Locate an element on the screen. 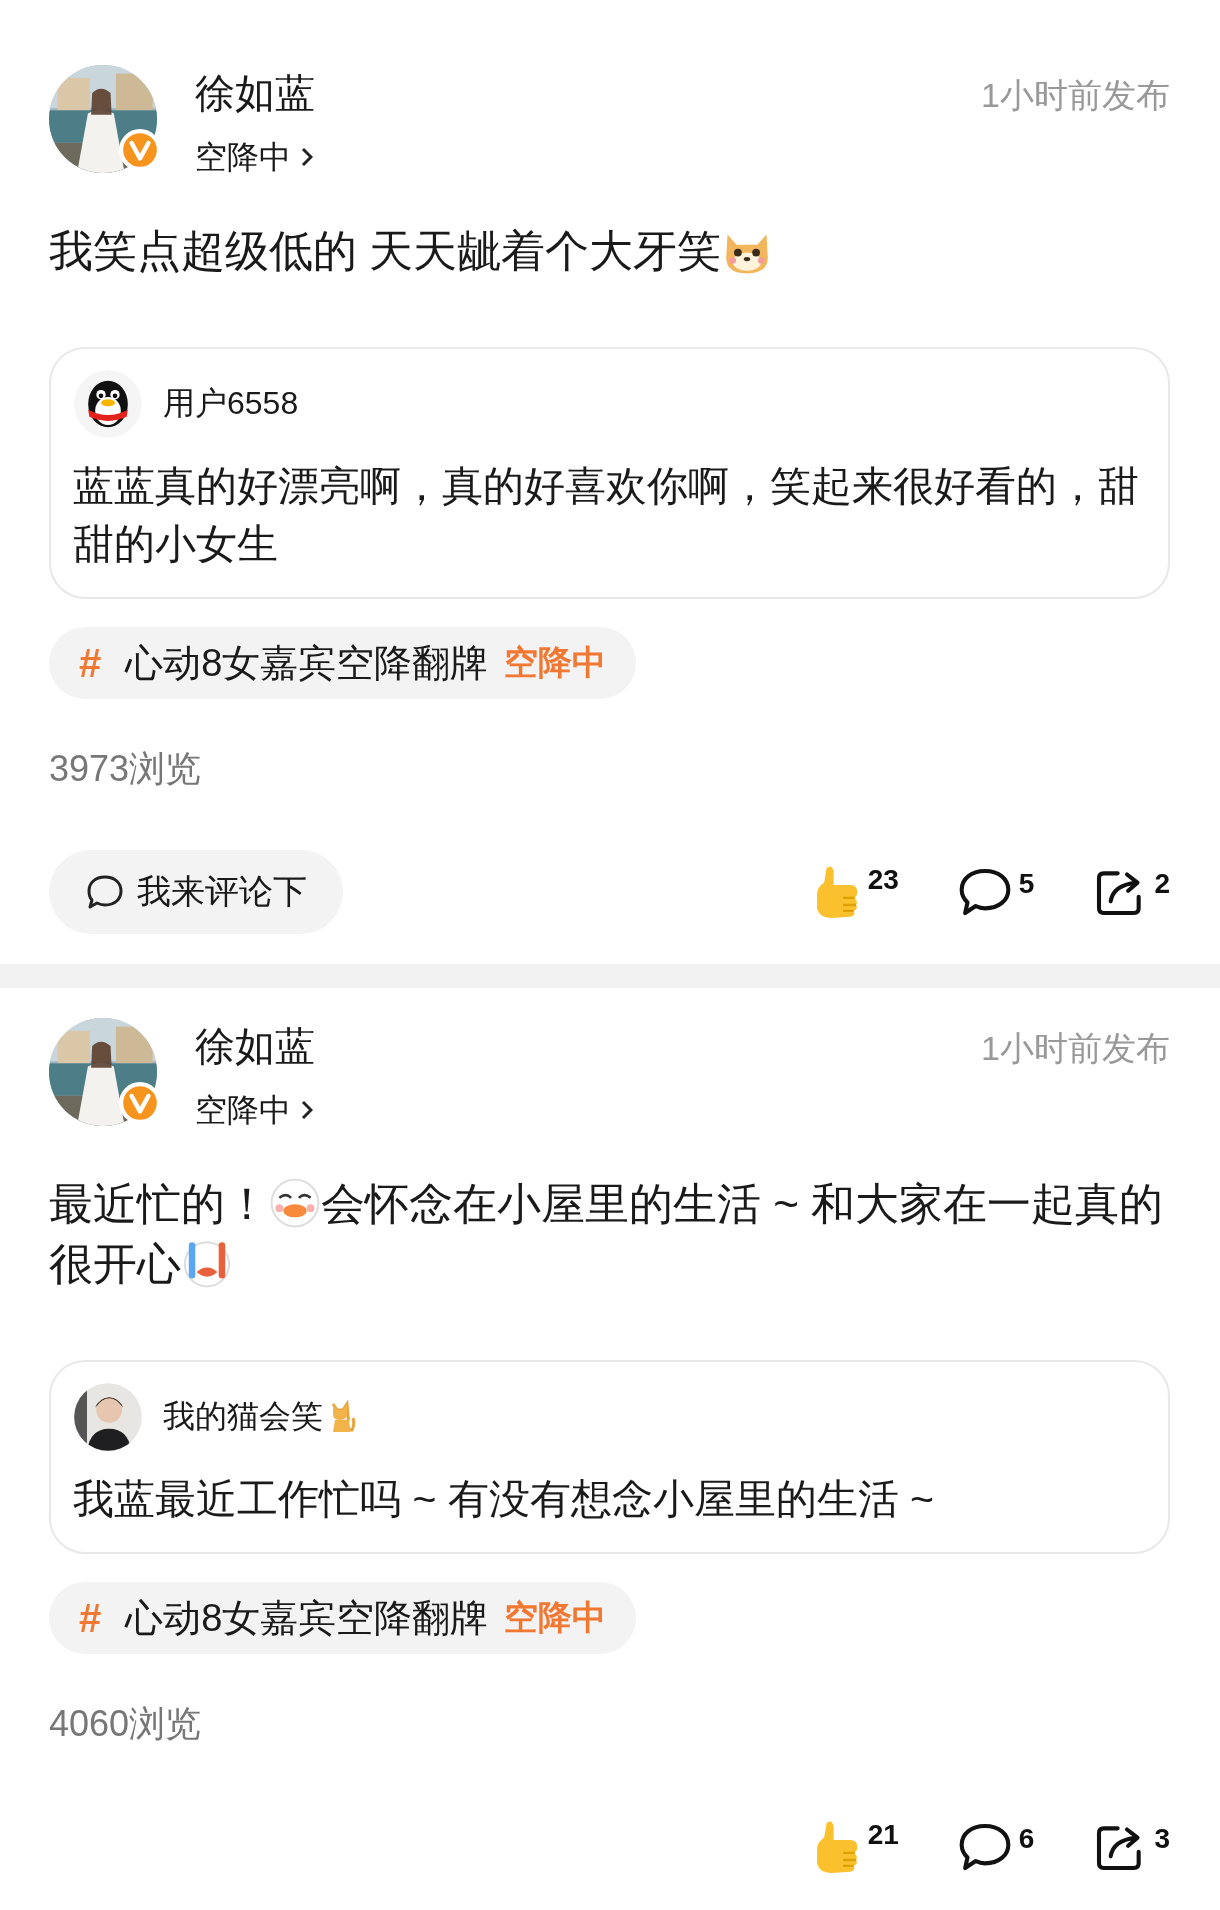 This screenshot has width=1220, height=1910. post-text: 我笑点超级低的 天天龇着个大牙笑 is located at coordinates (609, 251).